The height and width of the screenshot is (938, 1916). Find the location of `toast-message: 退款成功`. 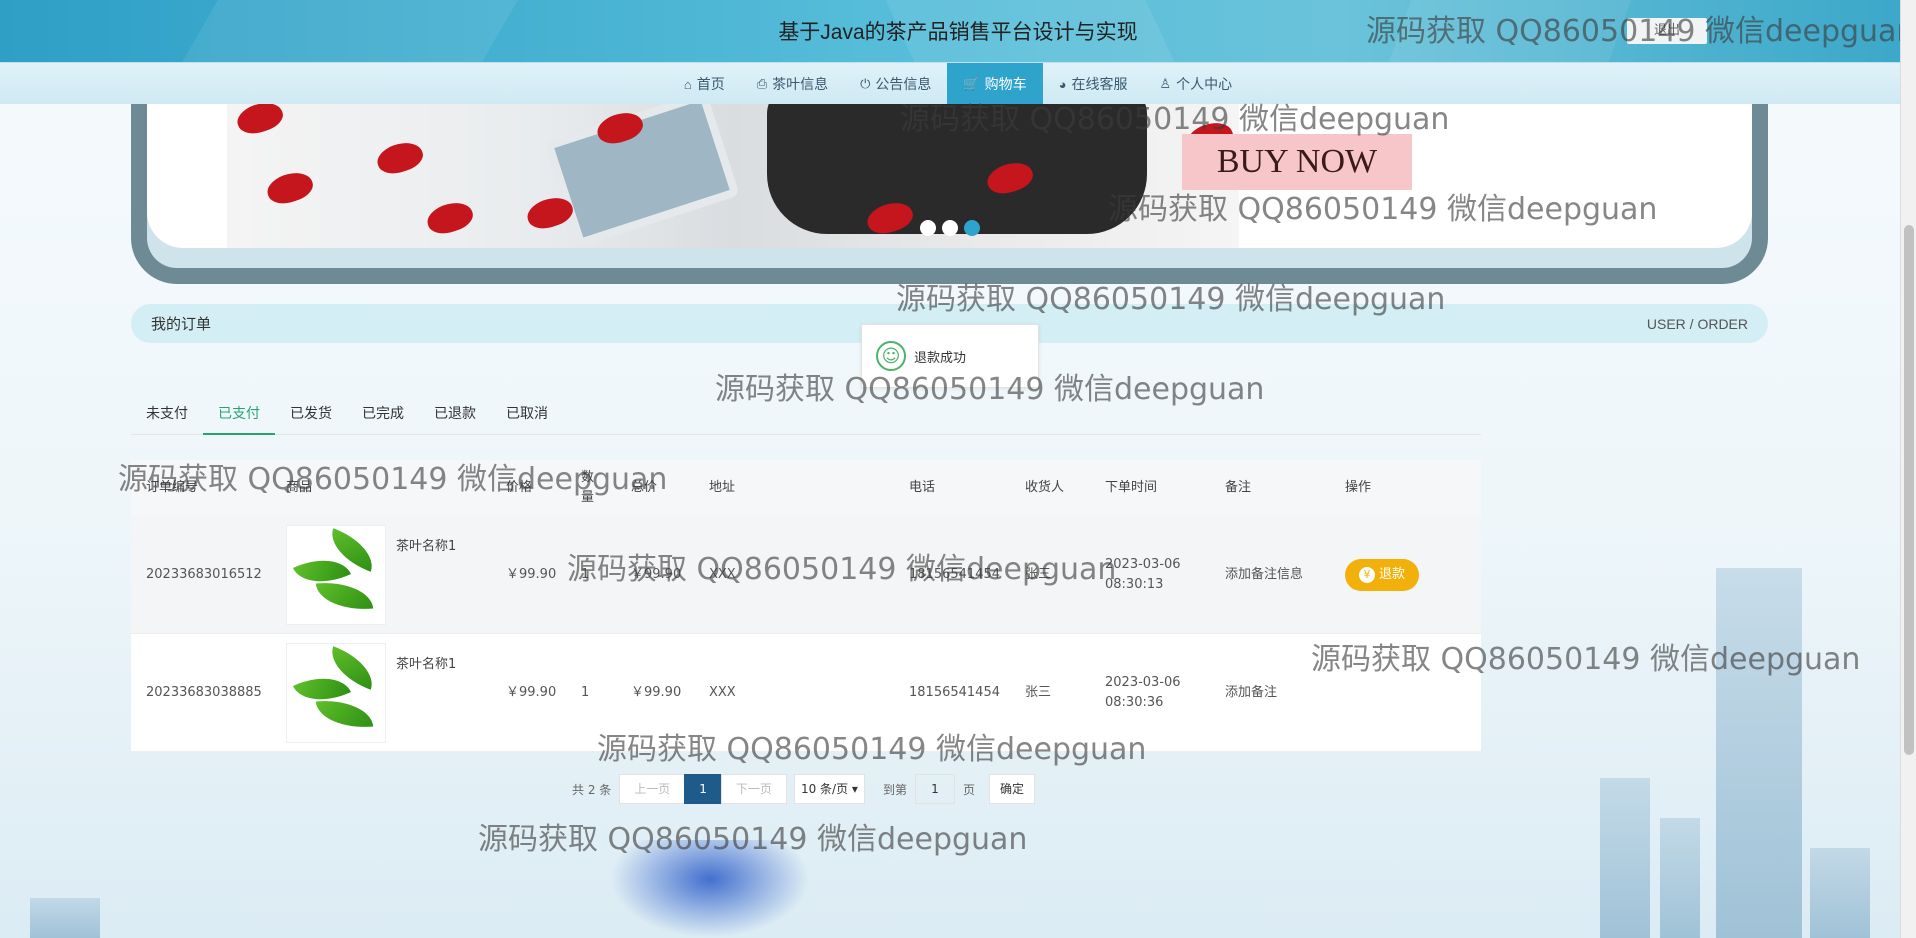

toast-message: 退款成功 is located at coordinates (940, 358).